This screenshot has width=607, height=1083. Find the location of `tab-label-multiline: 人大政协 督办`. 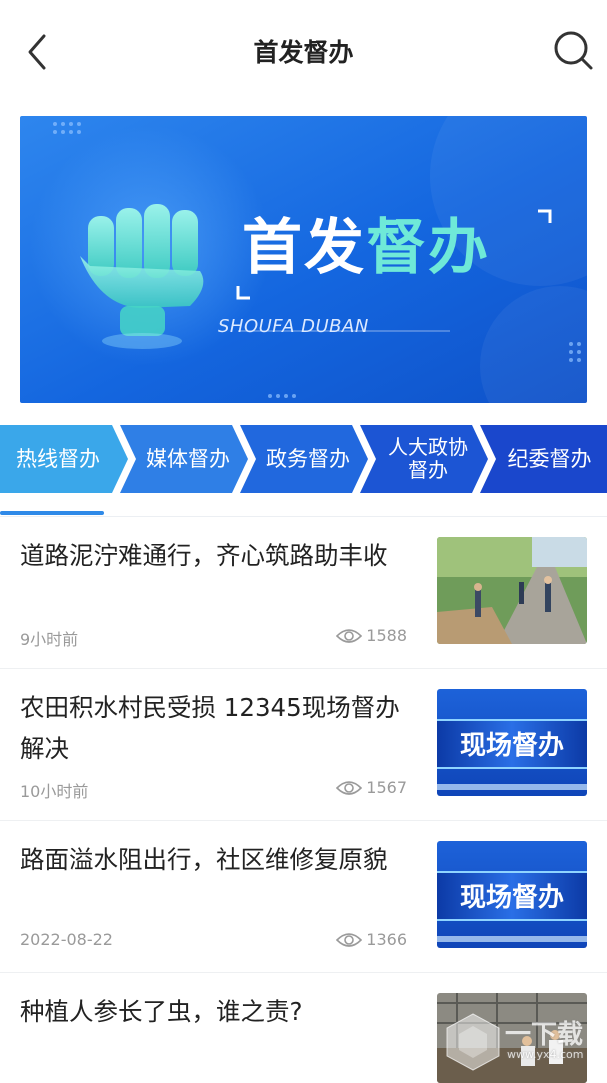

tab-label-multiline: 人大政协 督办 is located at coordinates (428, 459).